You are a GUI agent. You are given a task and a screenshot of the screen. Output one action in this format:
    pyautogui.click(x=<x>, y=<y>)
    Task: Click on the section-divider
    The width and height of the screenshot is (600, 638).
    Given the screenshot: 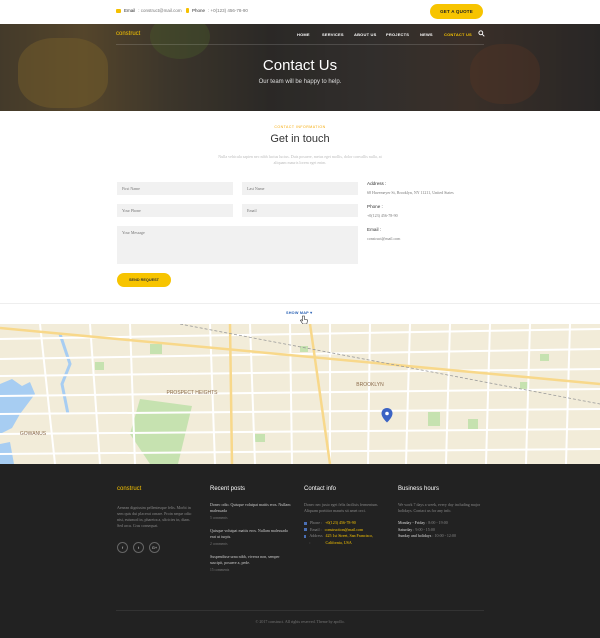 What is the action you would take?
    pyautogui.click(x=300, y=303)
    